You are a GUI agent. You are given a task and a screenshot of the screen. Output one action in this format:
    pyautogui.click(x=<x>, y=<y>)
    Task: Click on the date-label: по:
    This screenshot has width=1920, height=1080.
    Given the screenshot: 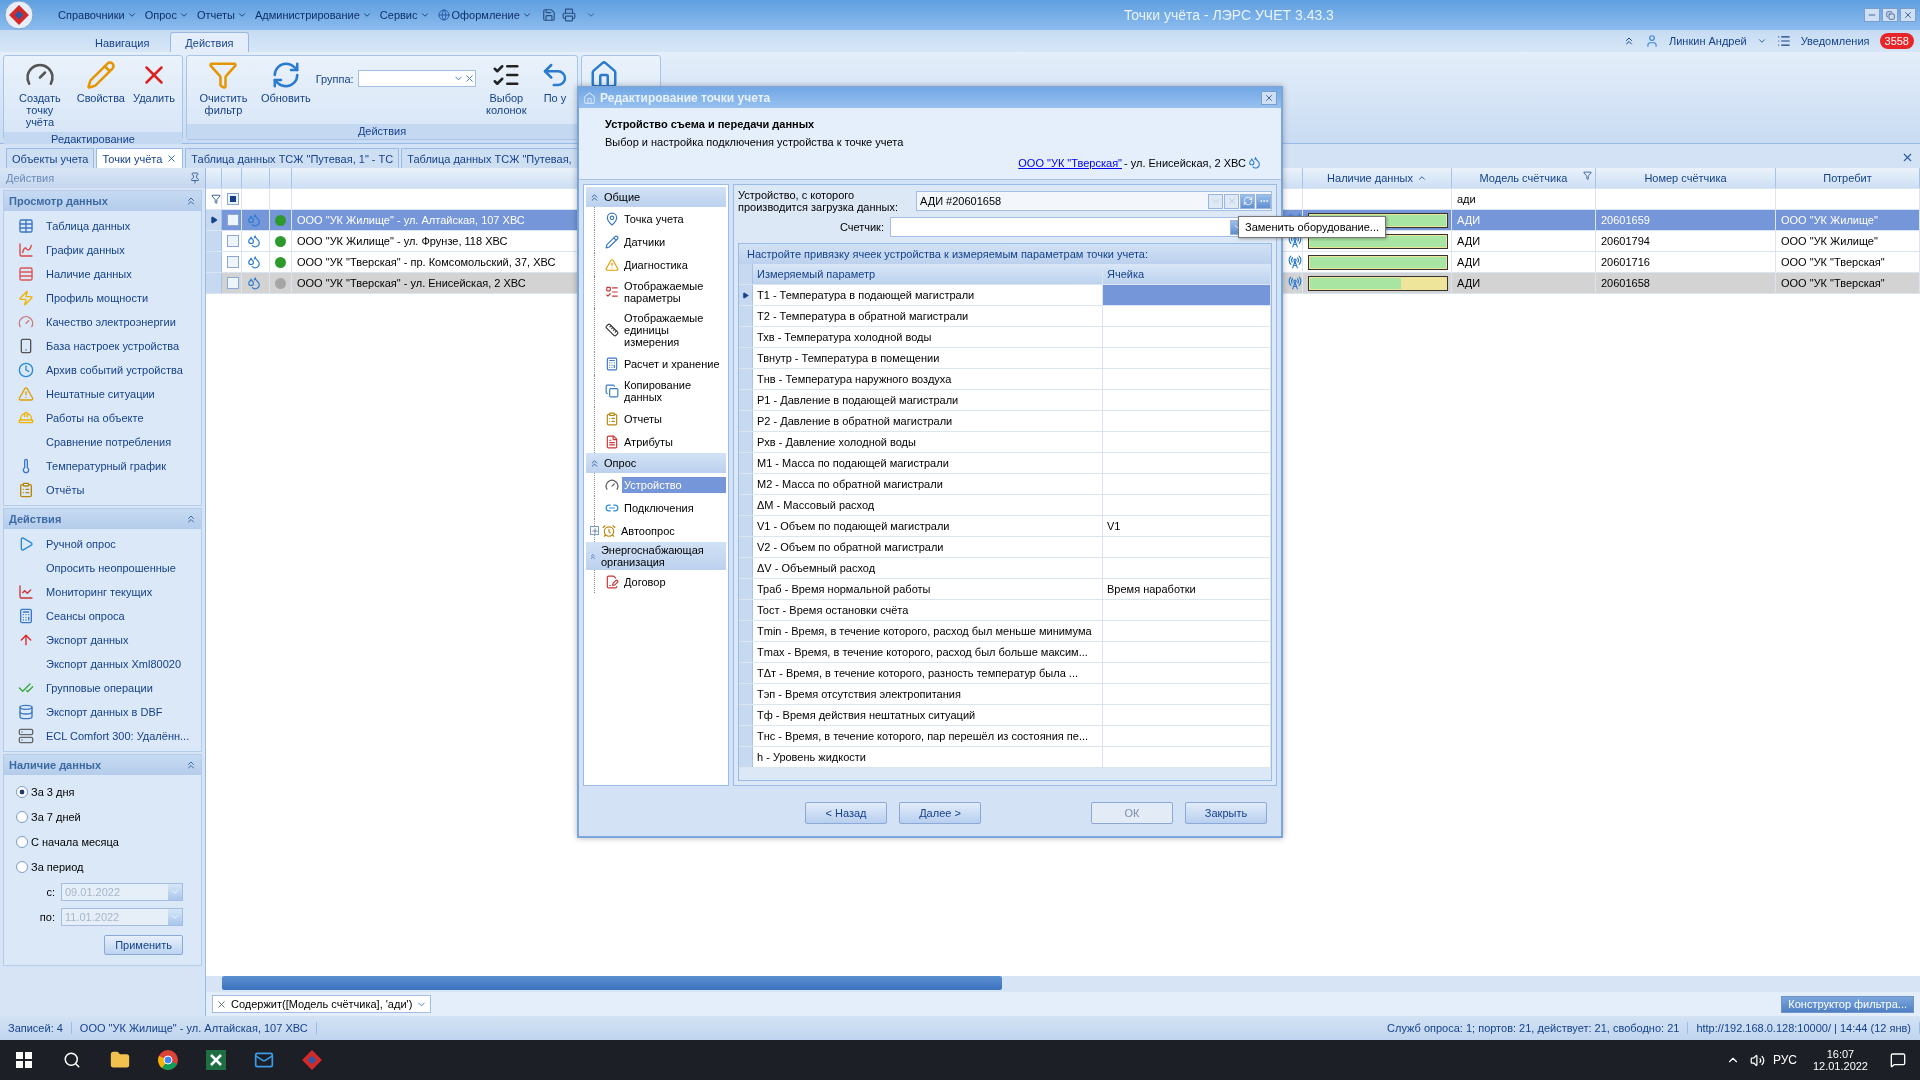 What is the action you would take?
    pyautogui.click(x=47, y=916)
    